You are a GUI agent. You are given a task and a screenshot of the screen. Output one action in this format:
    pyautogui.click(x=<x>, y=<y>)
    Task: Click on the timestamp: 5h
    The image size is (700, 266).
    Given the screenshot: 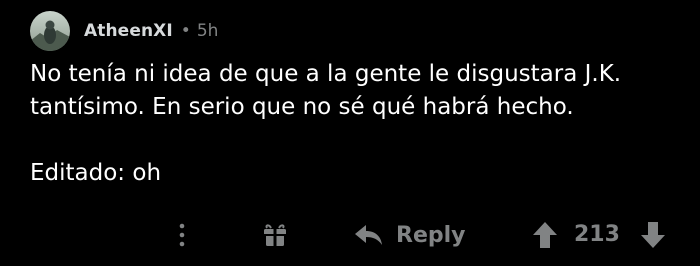 What is the action you would take?
    pyautogui.click(x=207, y=31)
    